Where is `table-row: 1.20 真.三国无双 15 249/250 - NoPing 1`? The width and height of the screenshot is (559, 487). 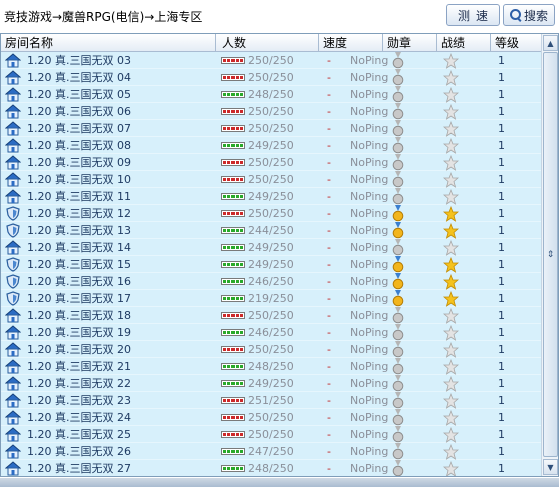 table-row: 1.20 真.三国无双 15 249/250 - NoPing 1 is located at coordinates (271, 264).